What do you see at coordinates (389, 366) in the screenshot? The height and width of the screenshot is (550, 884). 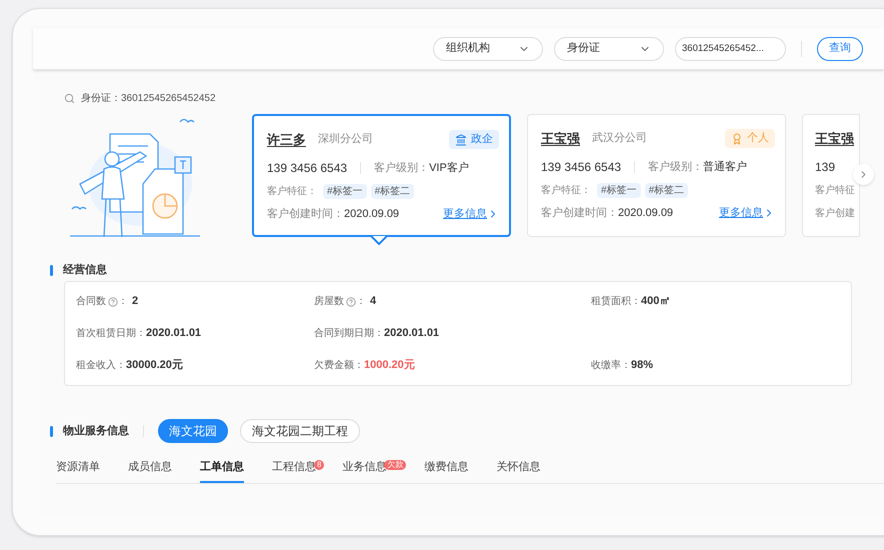 I see `metric-value: 1000.20元` at bounding box center [389, 366].